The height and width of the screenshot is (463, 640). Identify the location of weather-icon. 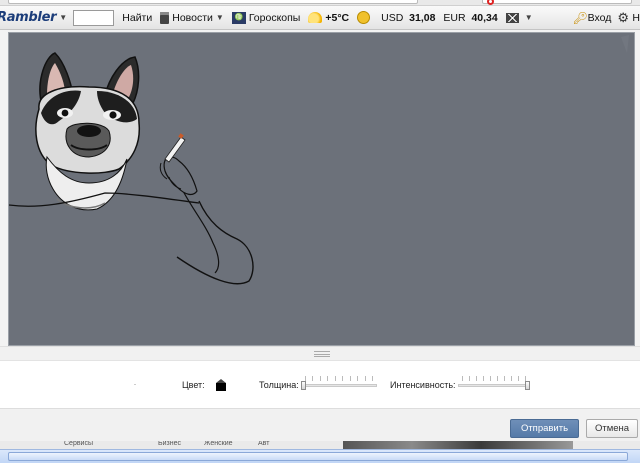
(315, 17).